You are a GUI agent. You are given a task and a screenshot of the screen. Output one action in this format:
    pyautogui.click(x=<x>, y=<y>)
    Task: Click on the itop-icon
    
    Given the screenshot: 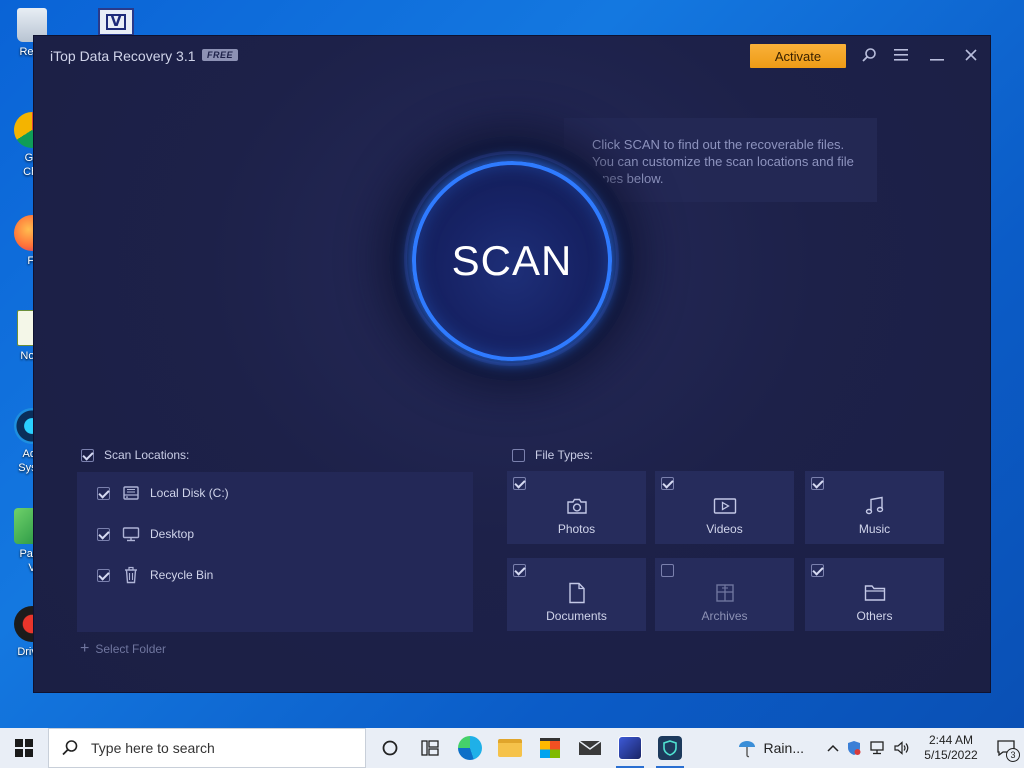 What is the action you would take?
    pyautogui.click(x=630, y=748)
    